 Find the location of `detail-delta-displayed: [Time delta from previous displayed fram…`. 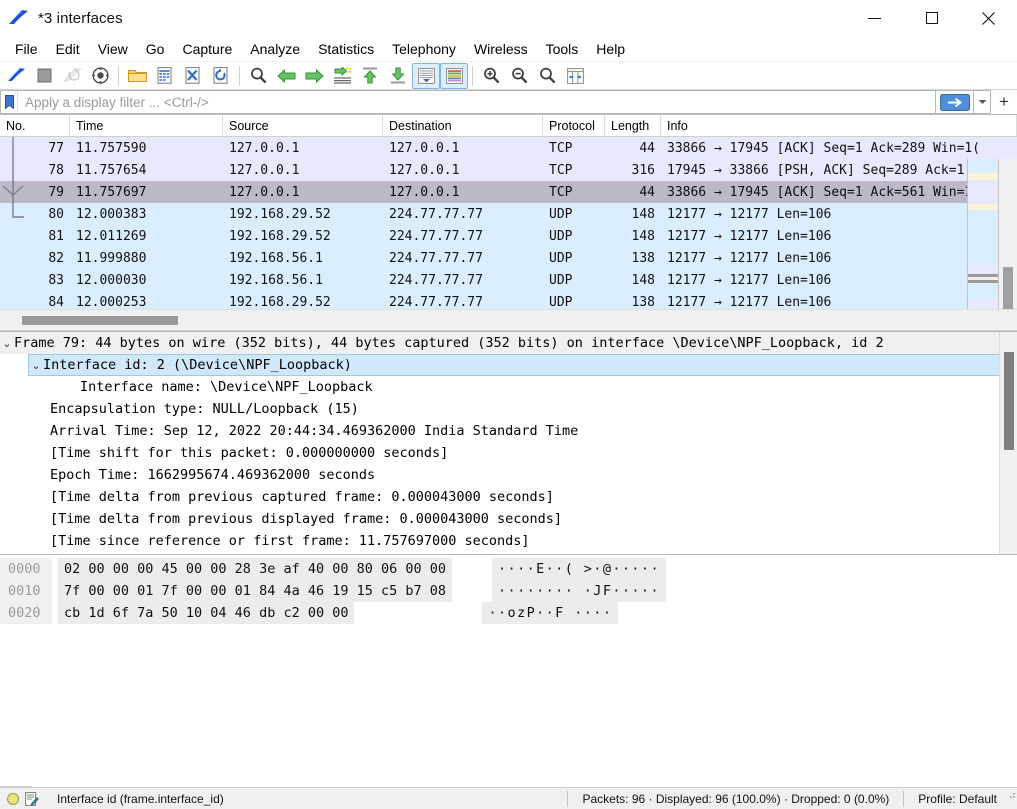

detail-delta-displayed: [Time delta from previous displayed fram… is located at coordinates (508, 519).